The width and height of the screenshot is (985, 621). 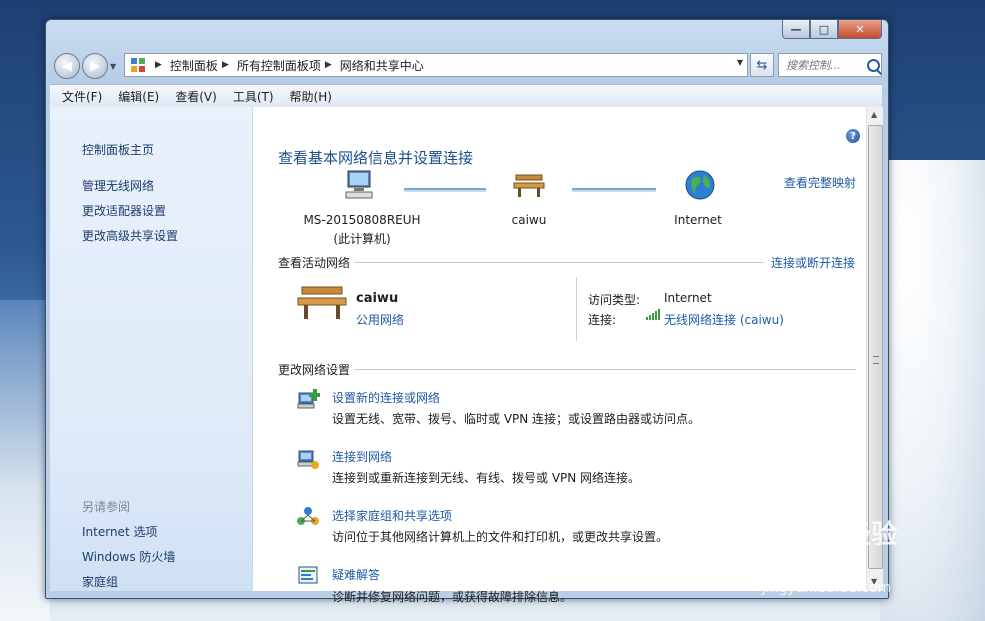 I want to click on address-bar: ▶ 控制面板 ▶ 所有控制面板项 ▶ 网络和共享中心 ▼, so click(x=436, y=65).